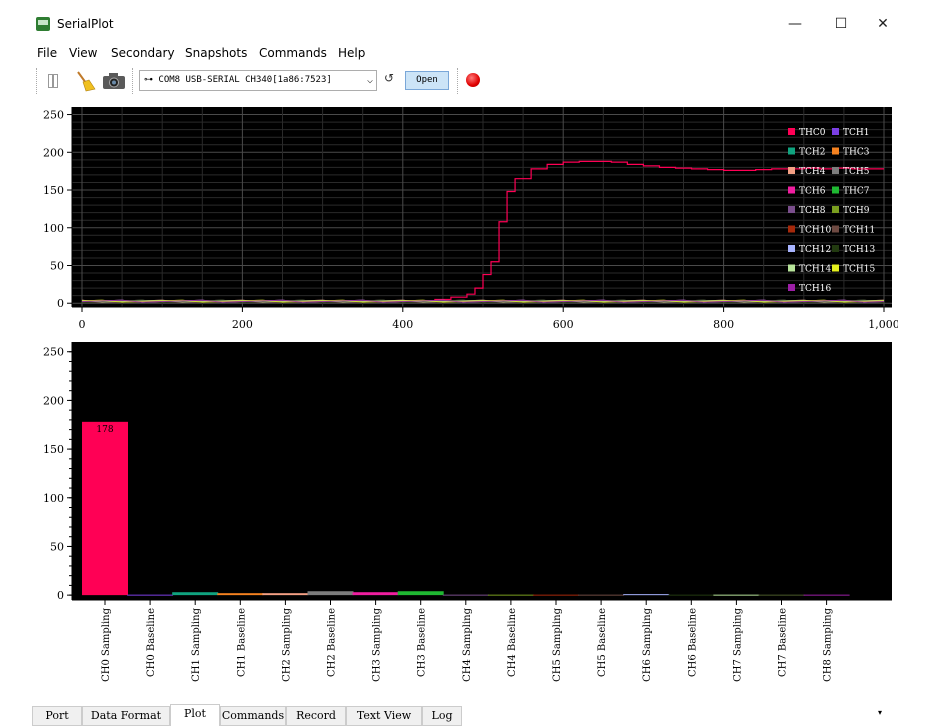 The height and width of the screenshot is (726, 931). Describe the element at coordinates (859, 250) in the screenshot. I see `legend-label-tch13: TCH13` at that location.